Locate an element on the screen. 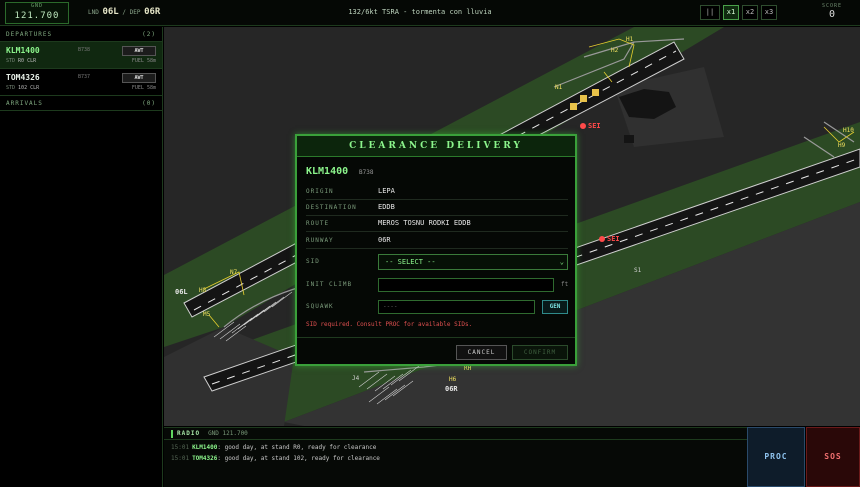 The image size is (860, 487). landing-label: LND is located at coordinates (93, 12).